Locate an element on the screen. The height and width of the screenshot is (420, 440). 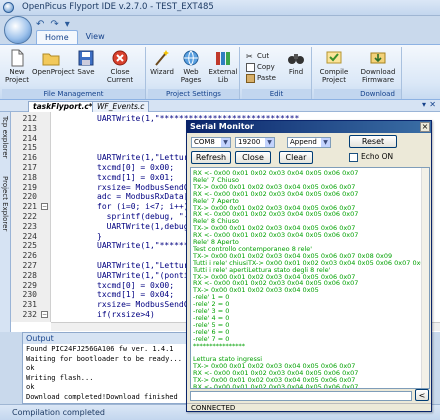
wizard-icon is located at coordinates (162, 58).